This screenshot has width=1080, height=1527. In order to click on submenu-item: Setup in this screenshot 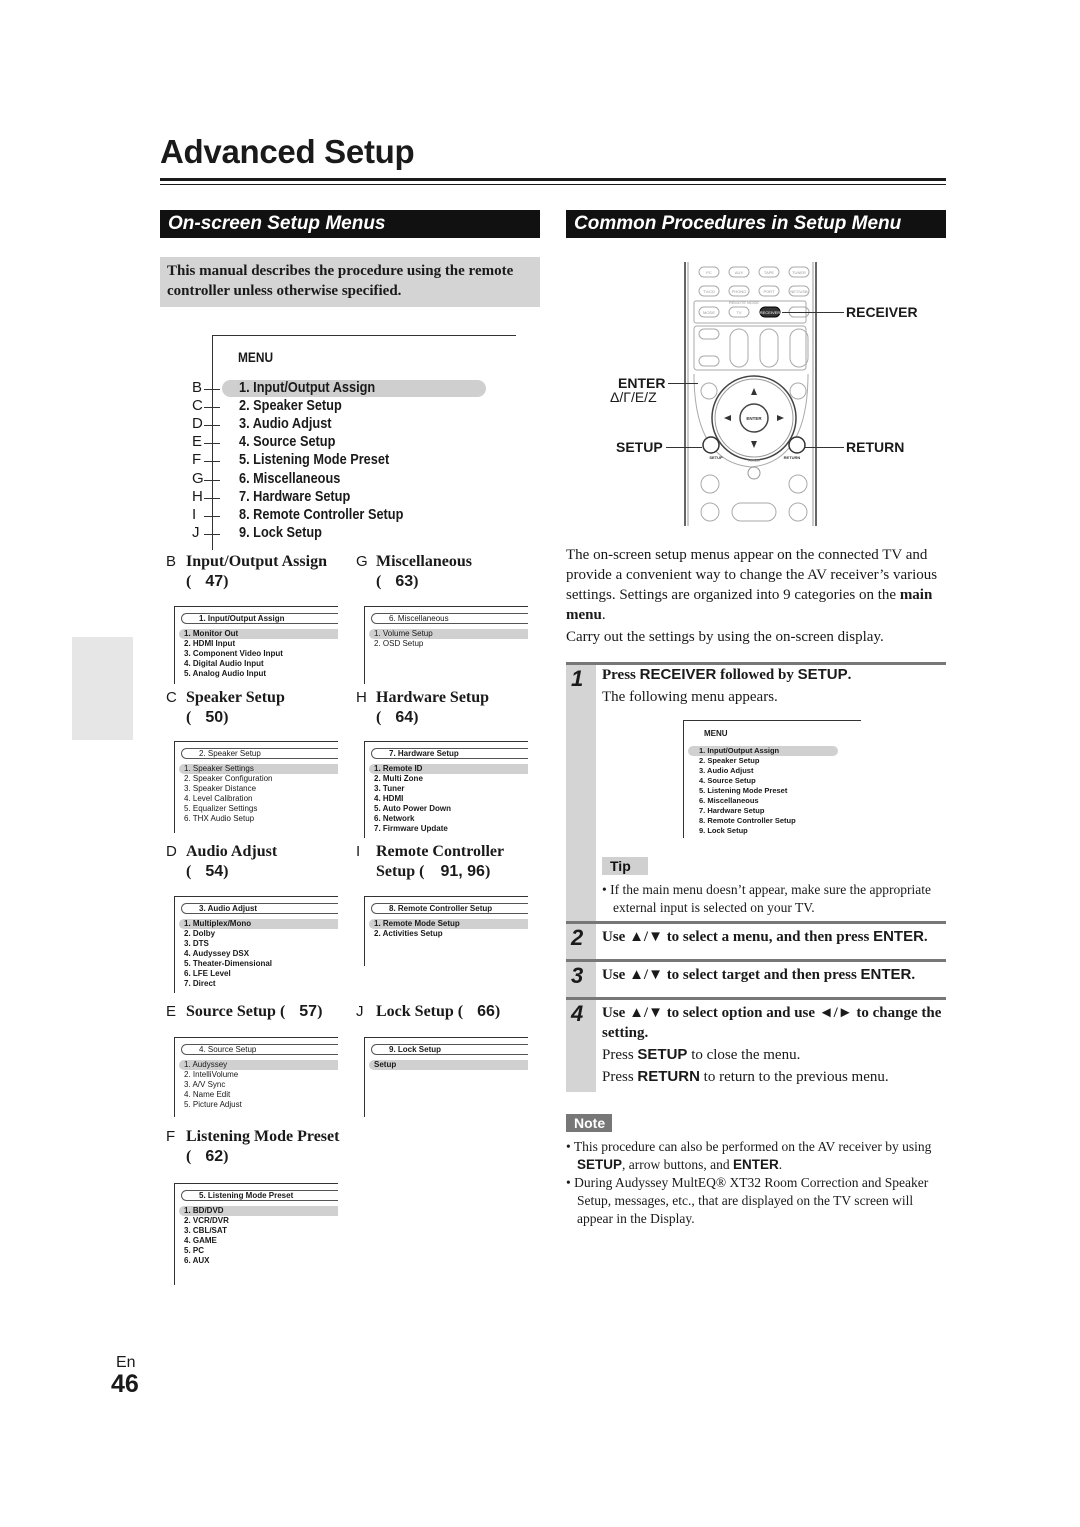, I will do `click(448, 1065)`.